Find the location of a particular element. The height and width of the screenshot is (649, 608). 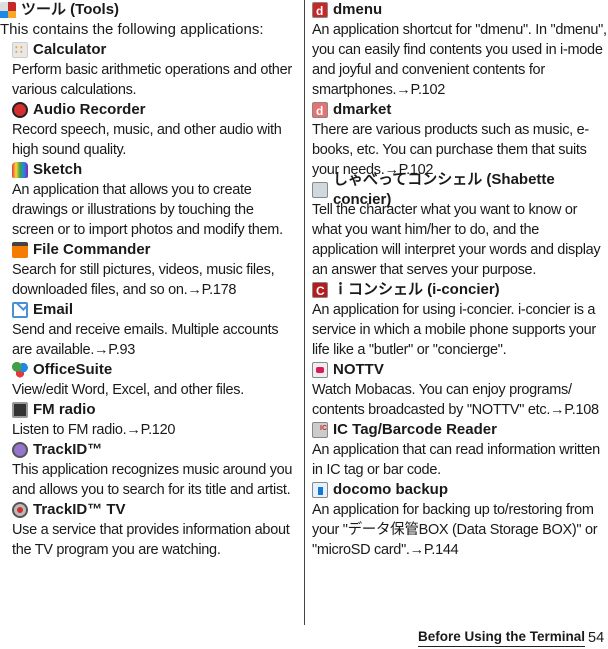

nottv-icon is located at coordinates (320, 370).